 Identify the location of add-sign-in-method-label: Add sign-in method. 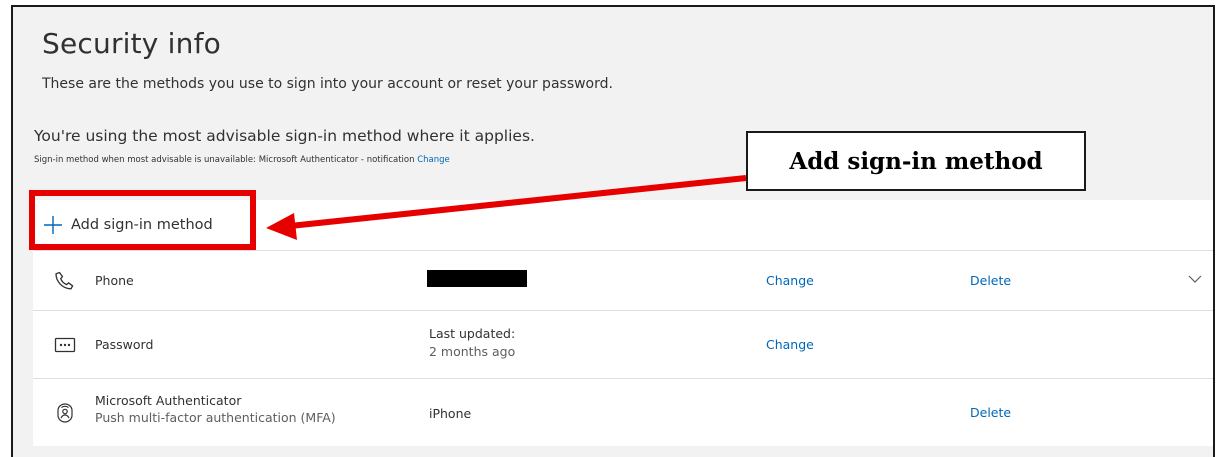
(142, 225).